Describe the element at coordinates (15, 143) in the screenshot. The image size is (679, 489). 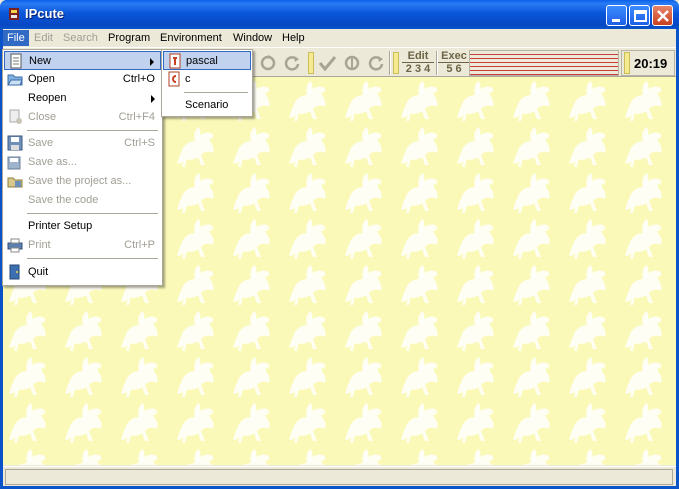
I see `floppy-disk-icon` at that location.